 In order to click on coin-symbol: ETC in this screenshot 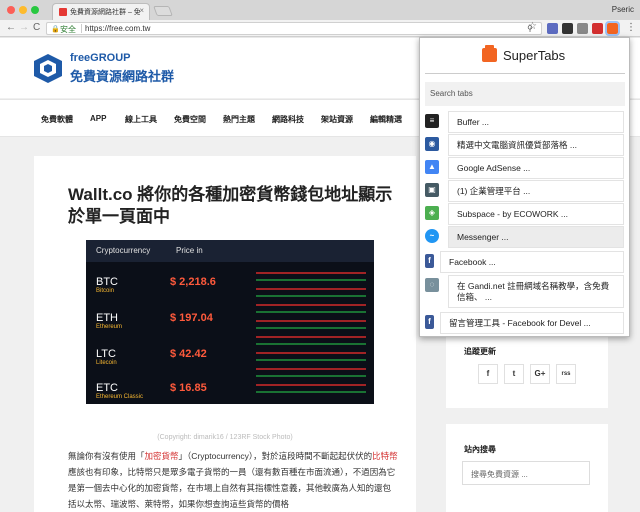, I will do `click(107, 388)`.